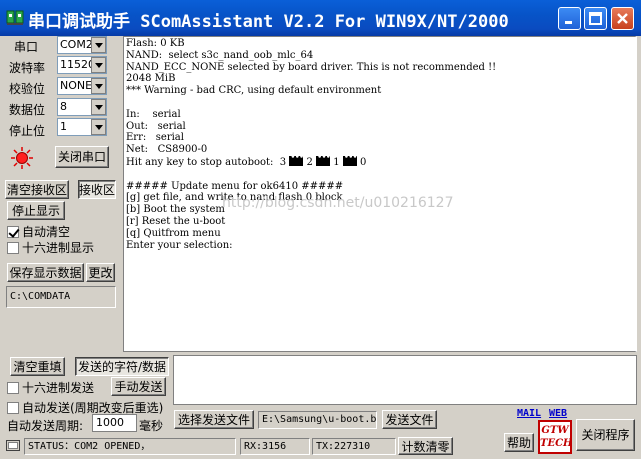  What do you see at coordinates (214, 419) in the screenshot?
I see `select-send-file-button: 选择发送文件` at bounding box center [214, 419].